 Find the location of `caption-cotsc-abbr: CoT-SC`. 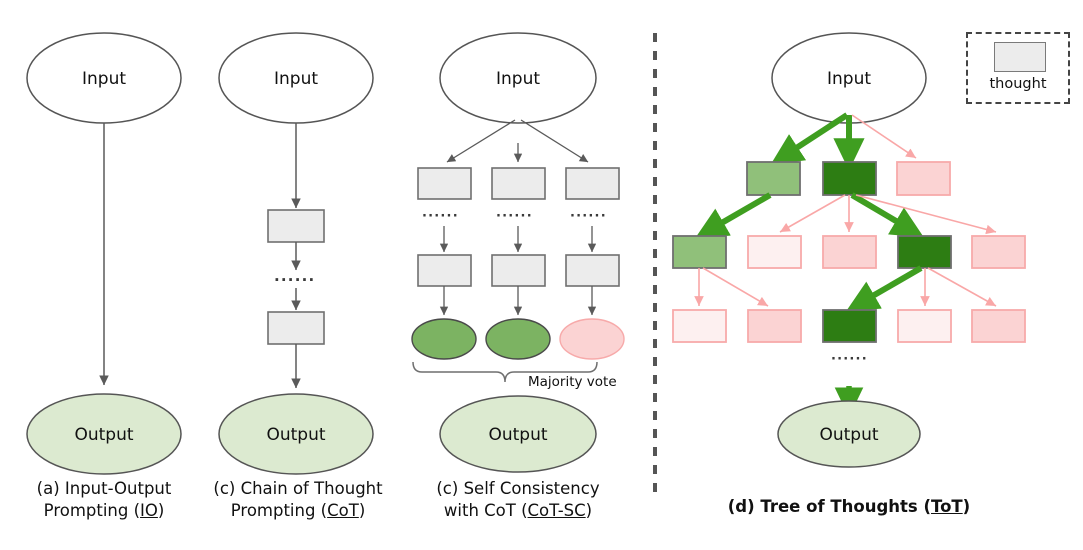

caption-cotsc-abbr: CoT-SC is located at coordinates (556, 510).